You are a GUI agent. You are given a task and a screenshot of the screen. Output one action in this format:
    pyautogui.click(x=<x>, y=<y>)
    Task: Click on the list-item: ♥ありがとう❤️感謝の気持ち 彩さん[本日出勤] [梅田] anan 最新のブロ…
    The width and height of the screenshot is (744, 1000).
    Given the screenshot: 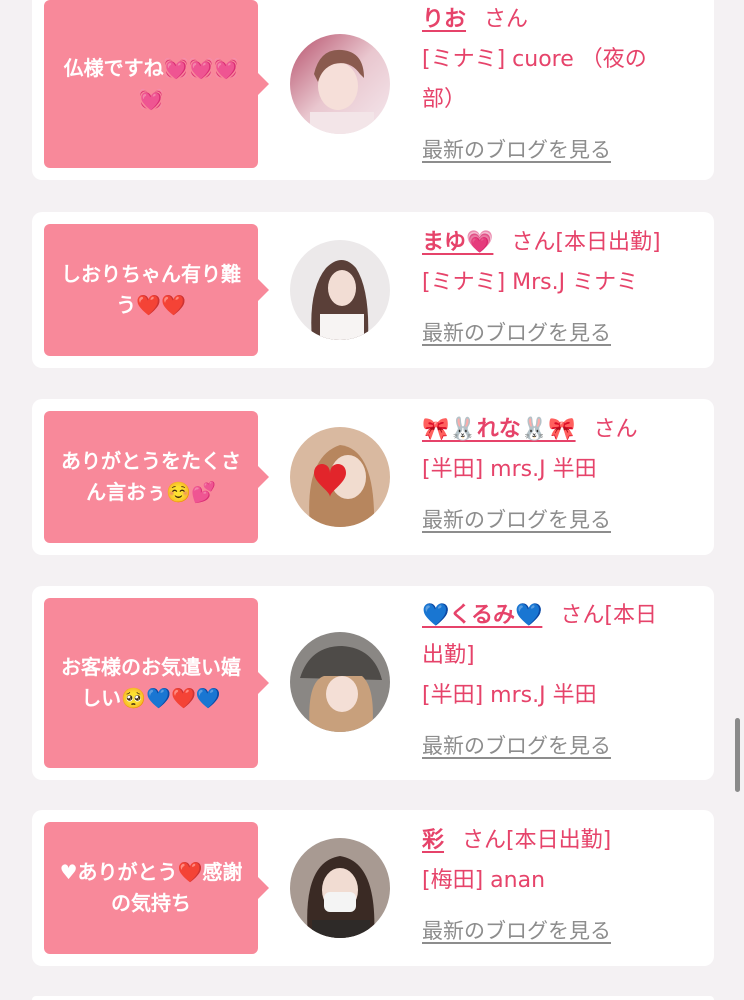 What is the action you would take?
    pyautogui.click(x=373, y=888)
    